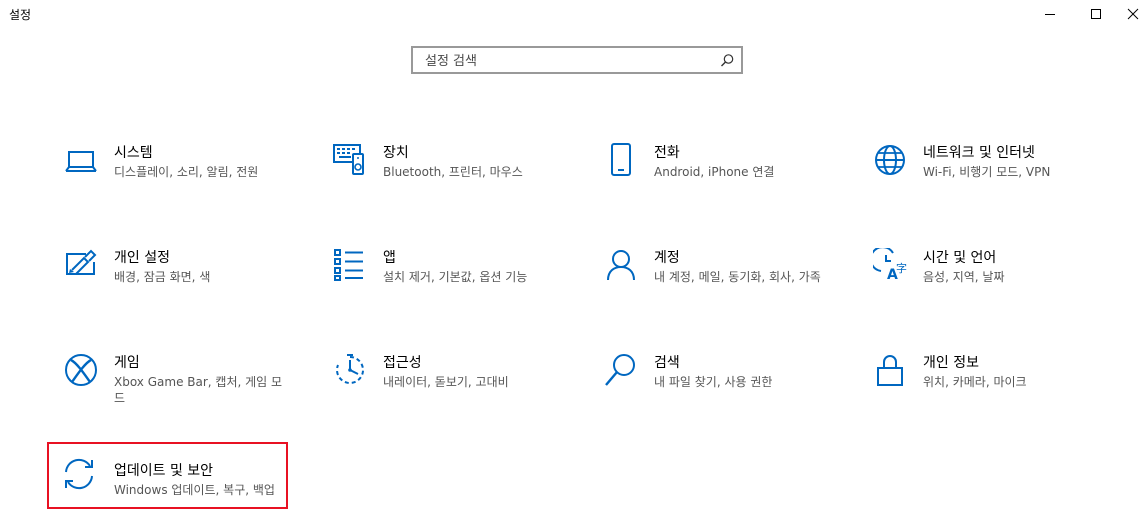  I want to click on tile-title: 장치, so click(396, 153).